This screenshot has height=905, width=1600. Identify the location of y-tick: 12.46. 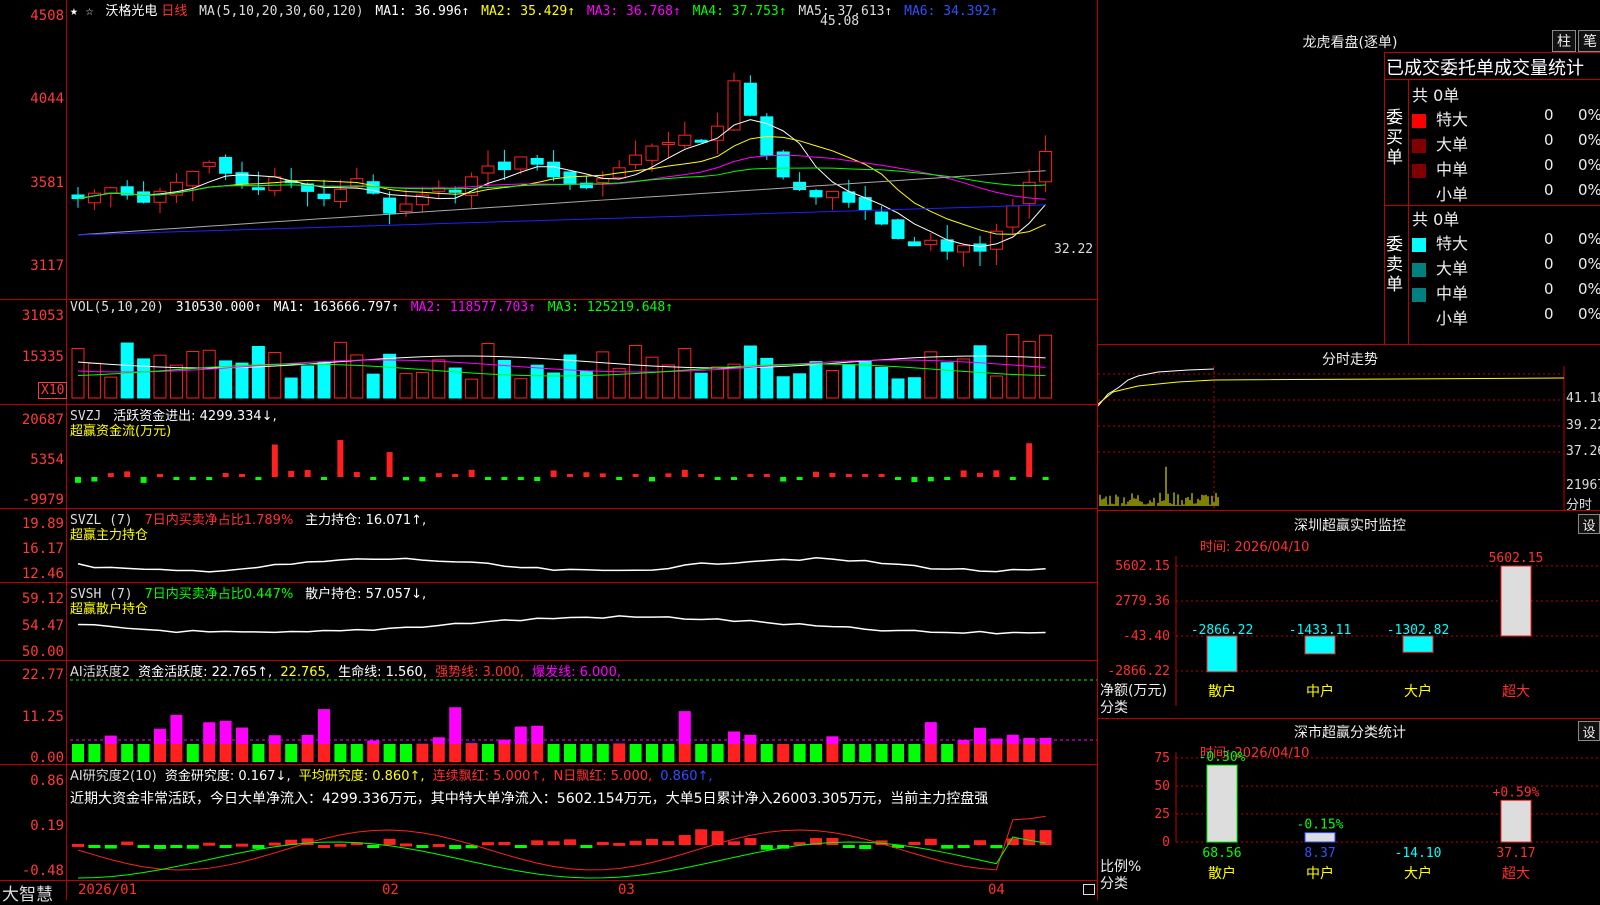
(32, 574).